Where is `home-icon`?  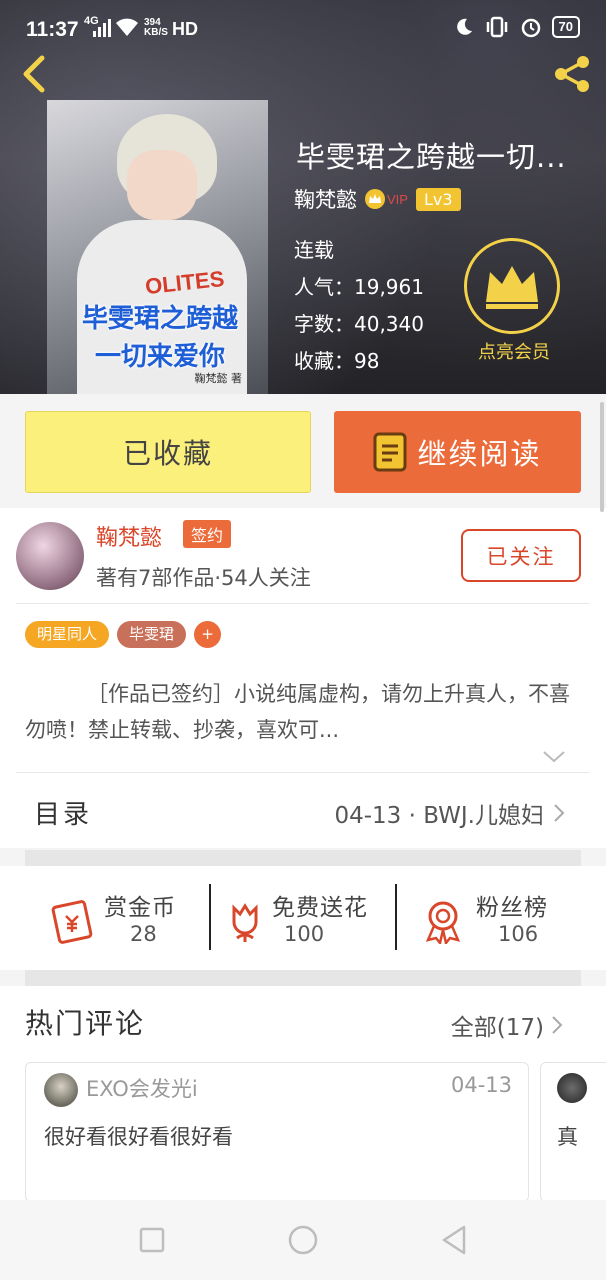
home-icon is located at coordinates (303, 1240).